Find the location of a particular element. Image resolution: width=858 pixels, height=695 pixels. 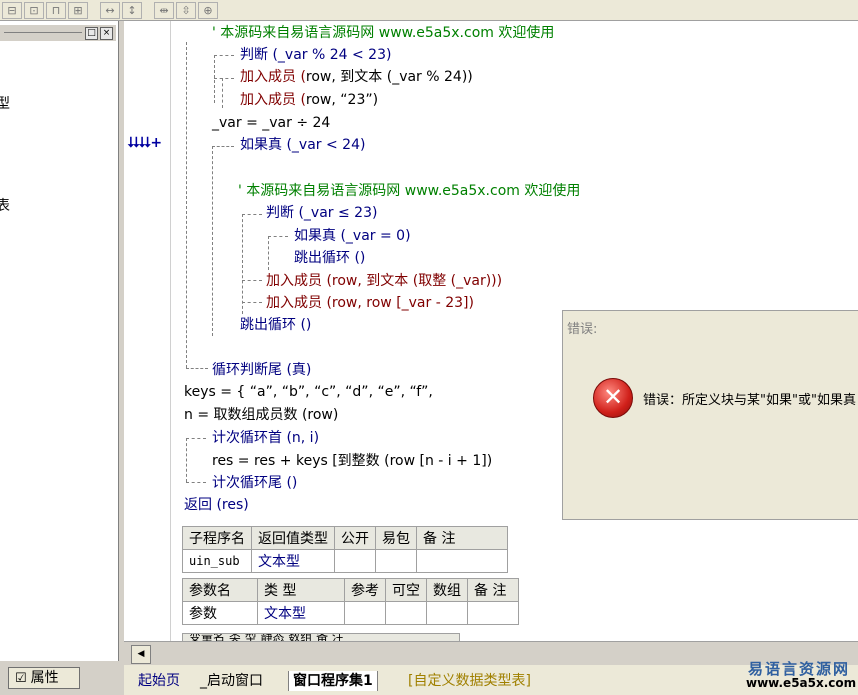

table-header: 子程序名 is located at coordinates (217, 538).